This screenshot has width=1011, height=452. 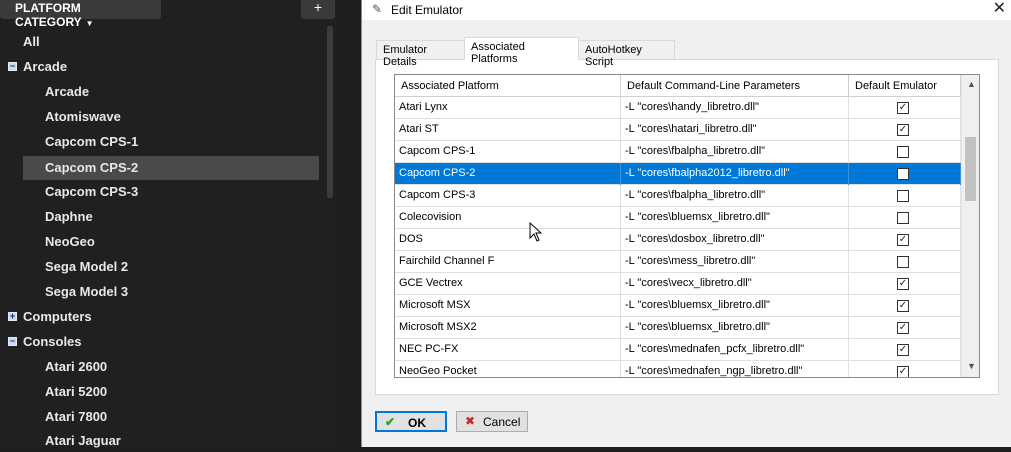 What do you see at coordinates (160, 67) in the screenshot?
I see `tree-item-arcade-group: − Arcade` at bounding box center [160, 67].